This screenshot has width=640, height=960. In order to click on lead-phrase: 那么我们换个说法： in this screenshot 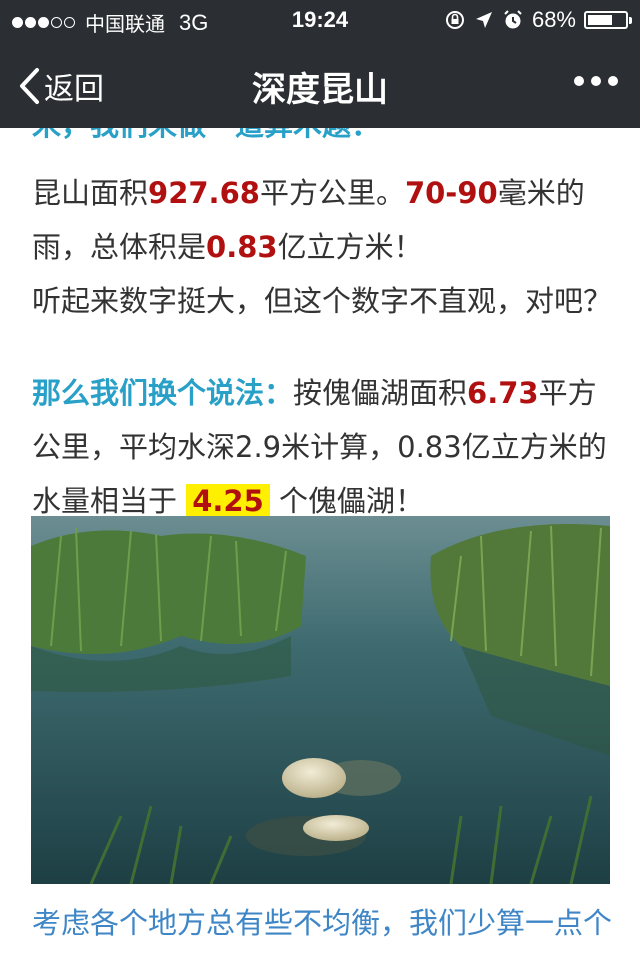, I will do `click(163, 393)`.